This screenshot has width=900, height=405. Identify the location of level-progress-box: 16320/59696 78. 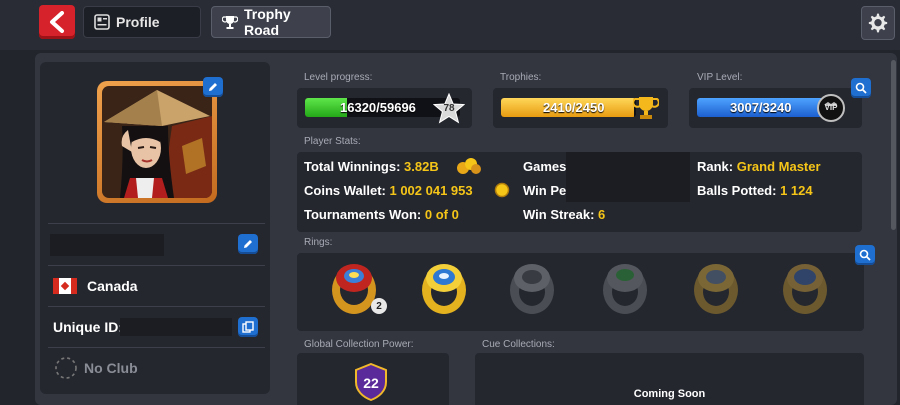
(384, 108).